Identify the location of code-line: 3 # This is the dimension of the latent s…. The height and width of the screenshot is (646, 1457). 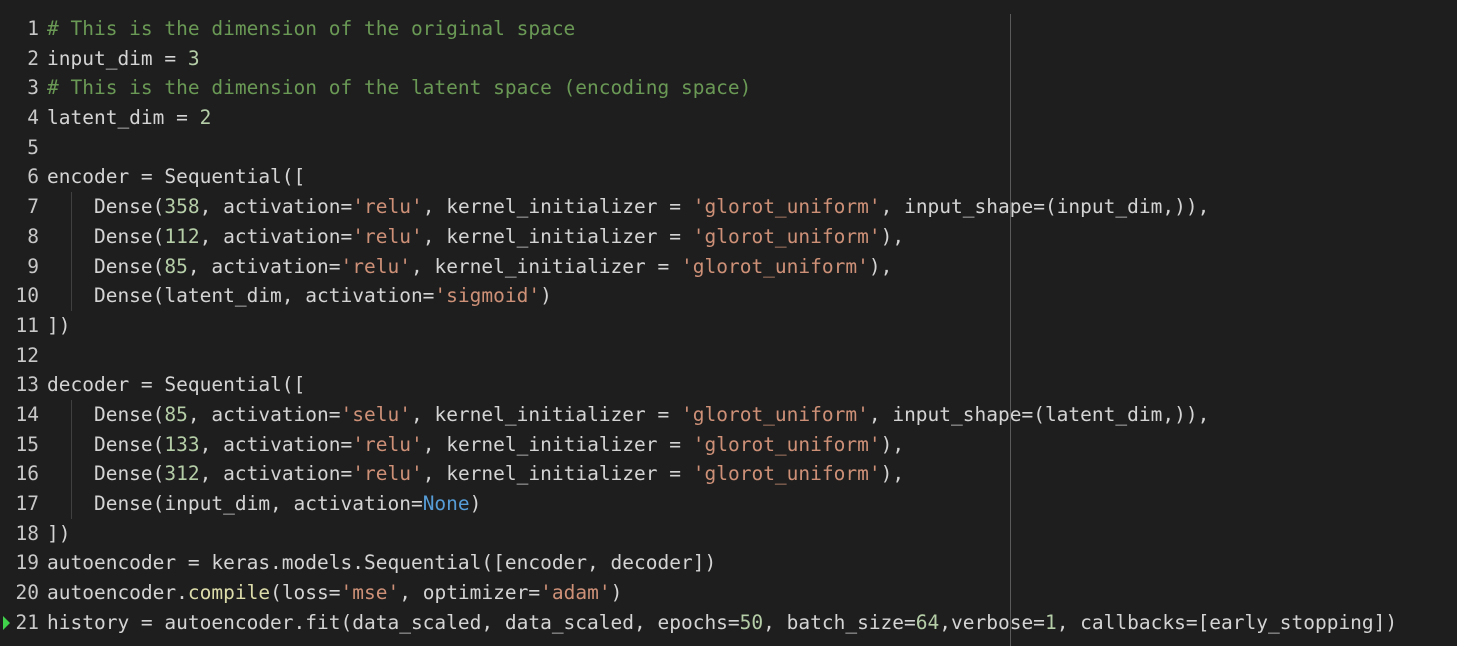
(728, 88).